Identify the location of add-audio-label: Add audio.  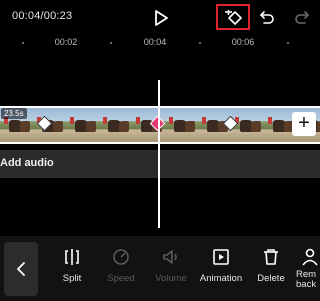
(27, 163).